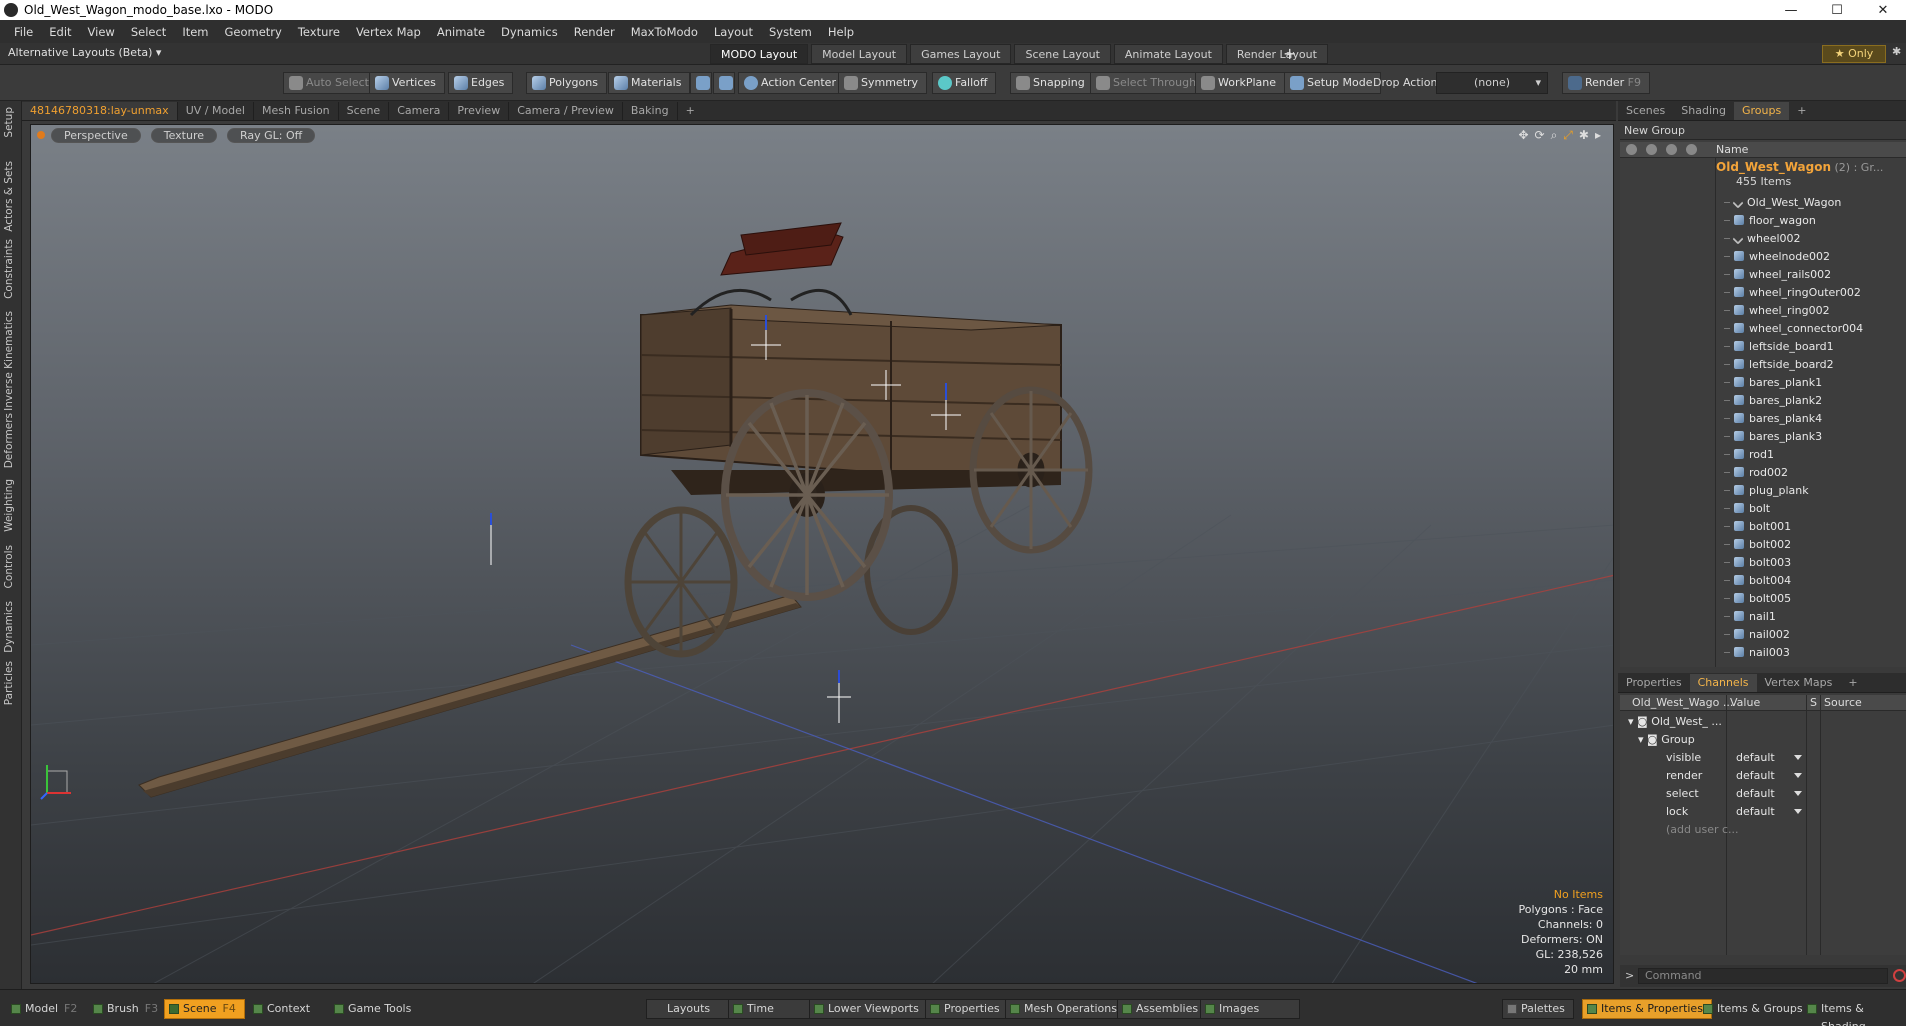  Describe the element at coordinates (1811, 491) in the screenshot. I see `group-item-row: plug_plank` at that location.